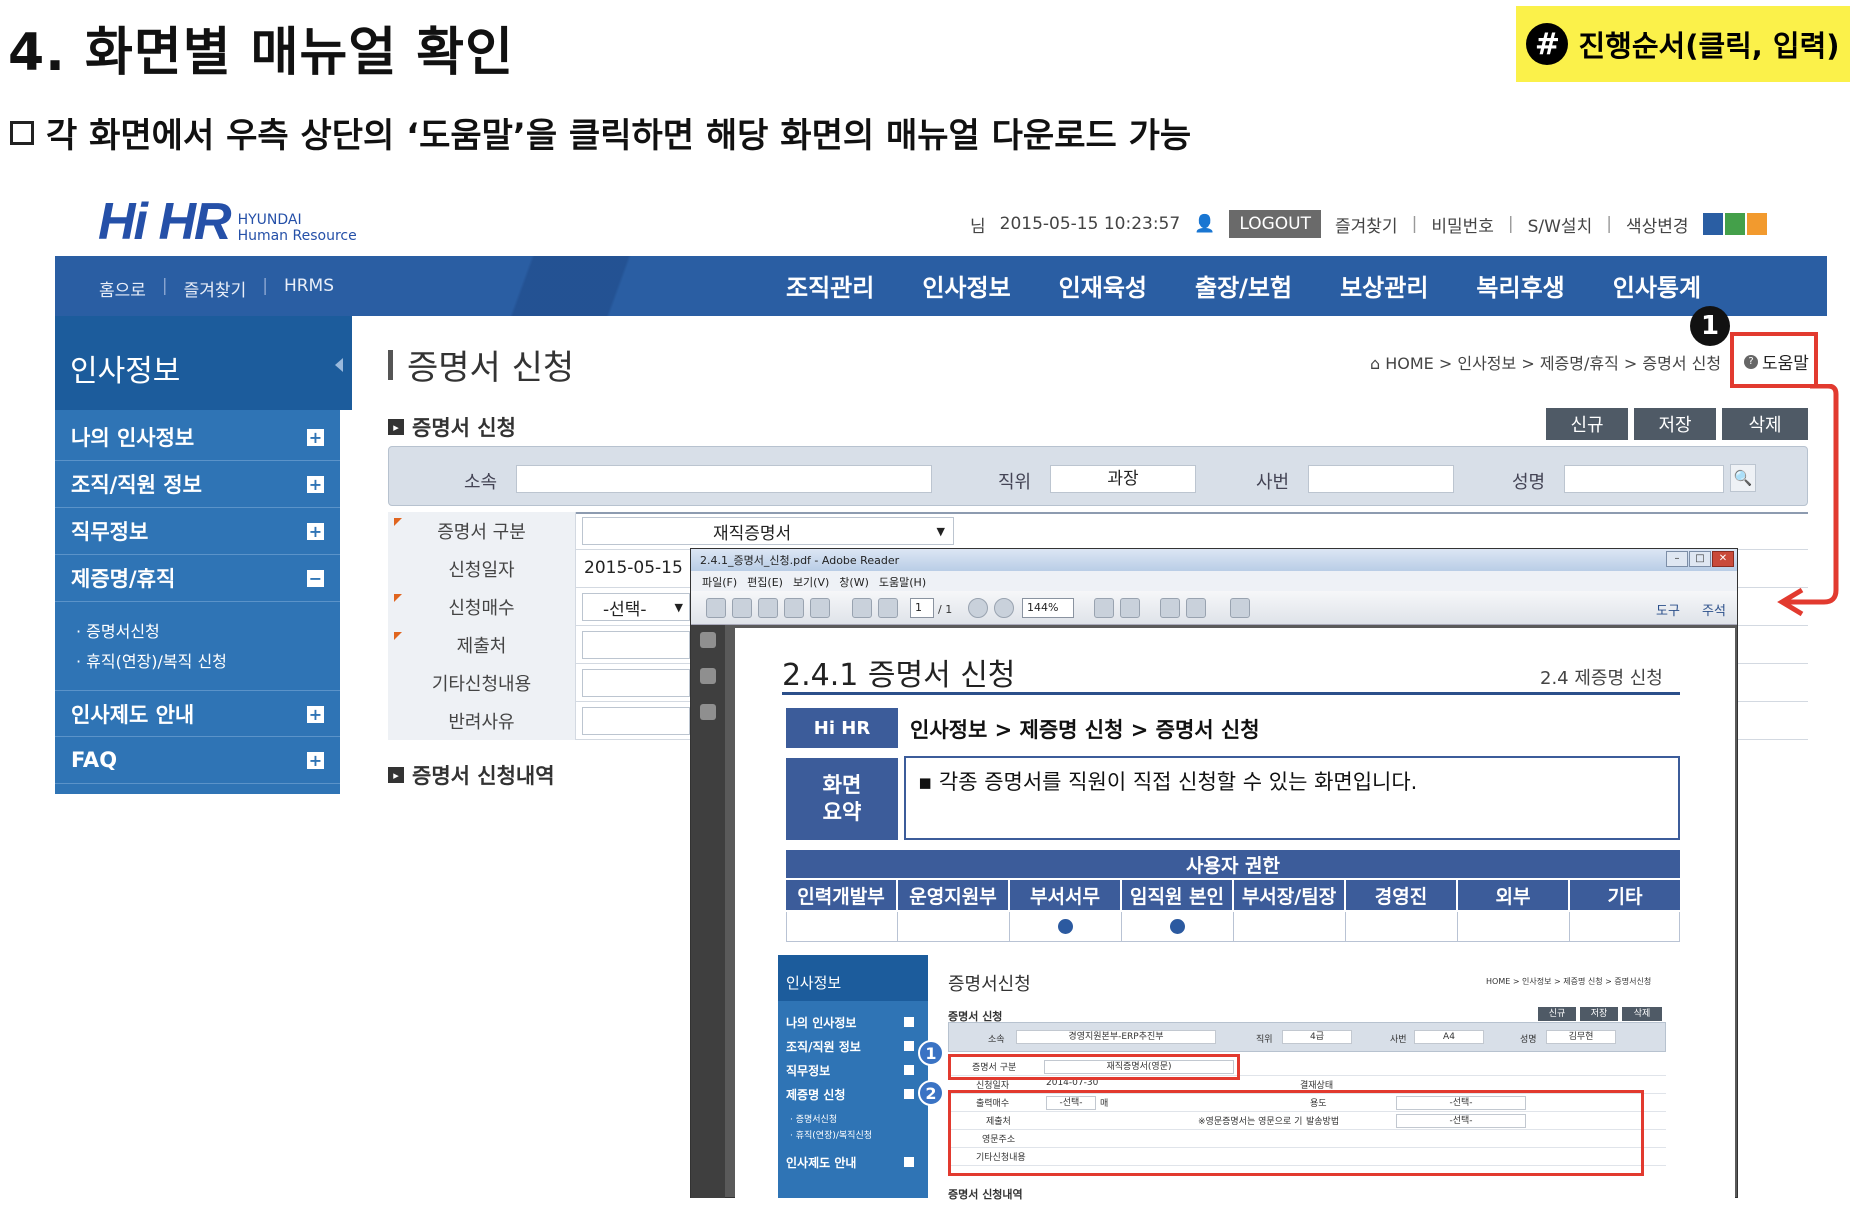 Image resolution: width=1858 pixels, height=1232 pixels. What do you see at coordinates (1675, 424) in the screenshot?
I see `save-button: 저장` at bounding box center [1675, 424].